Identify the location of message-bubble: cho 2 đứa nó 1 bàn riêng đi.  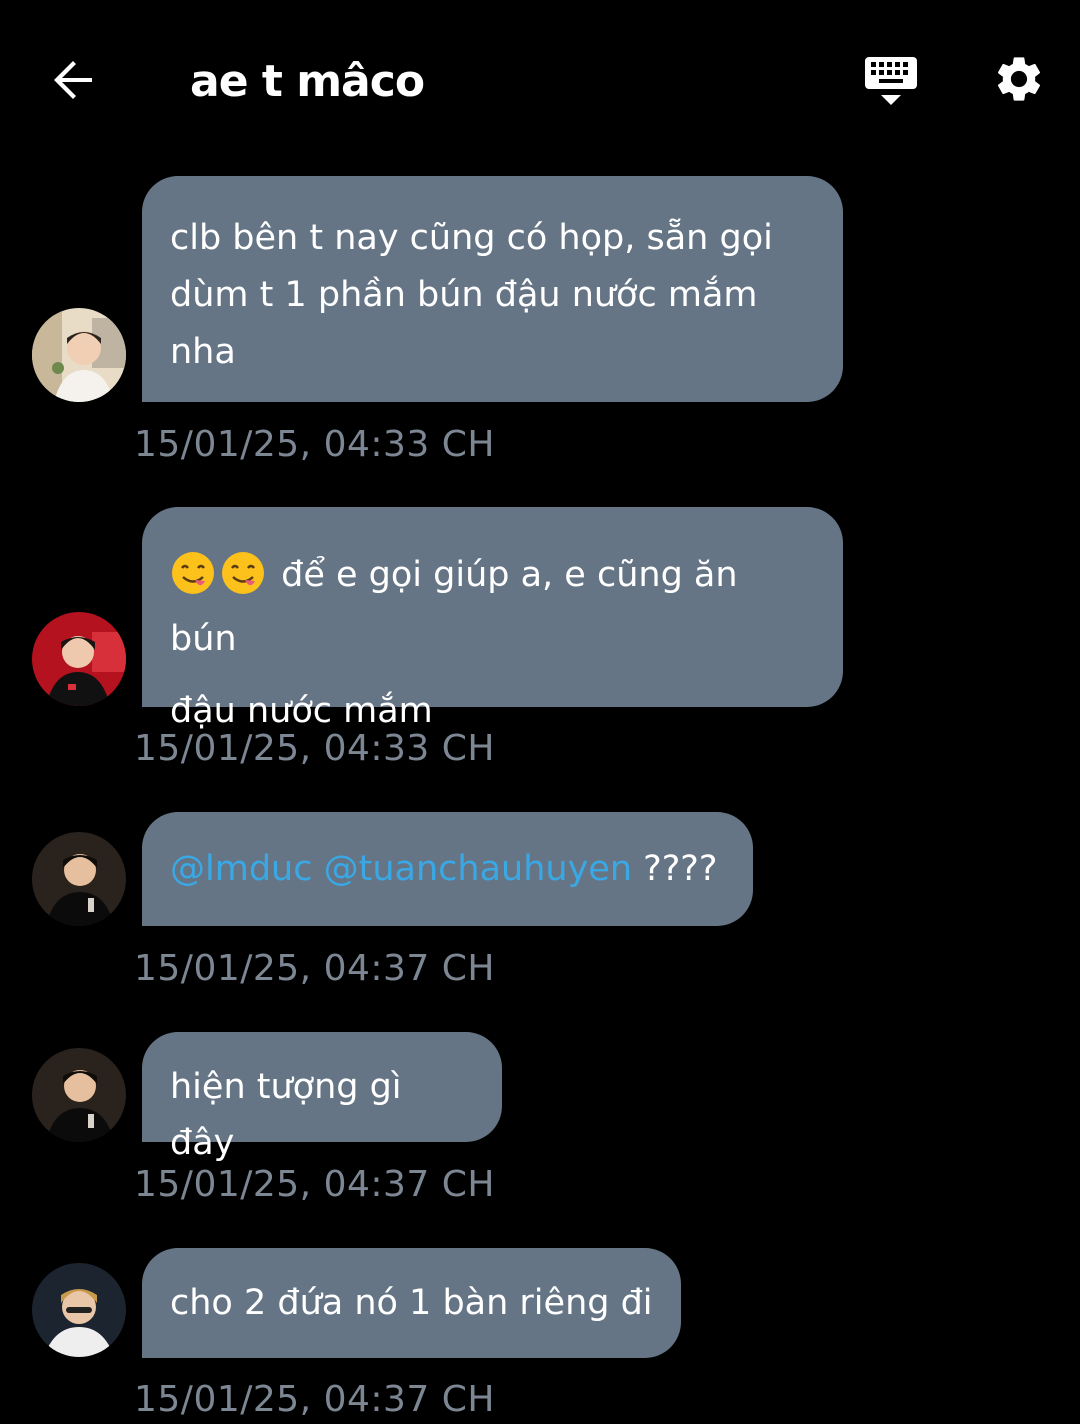
(411, 1303).